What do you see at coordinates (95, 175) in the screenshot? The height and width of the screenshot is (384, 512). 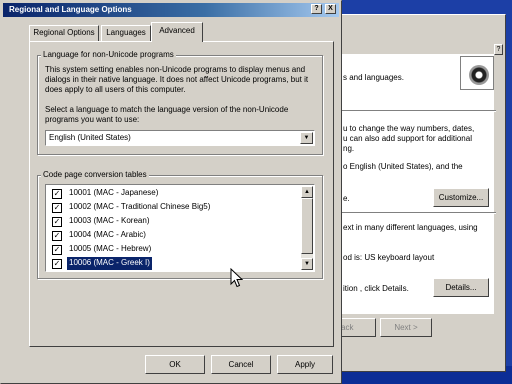 I see `codepage-group-label: Code page conversion tables` at bounding box center [95, 175].